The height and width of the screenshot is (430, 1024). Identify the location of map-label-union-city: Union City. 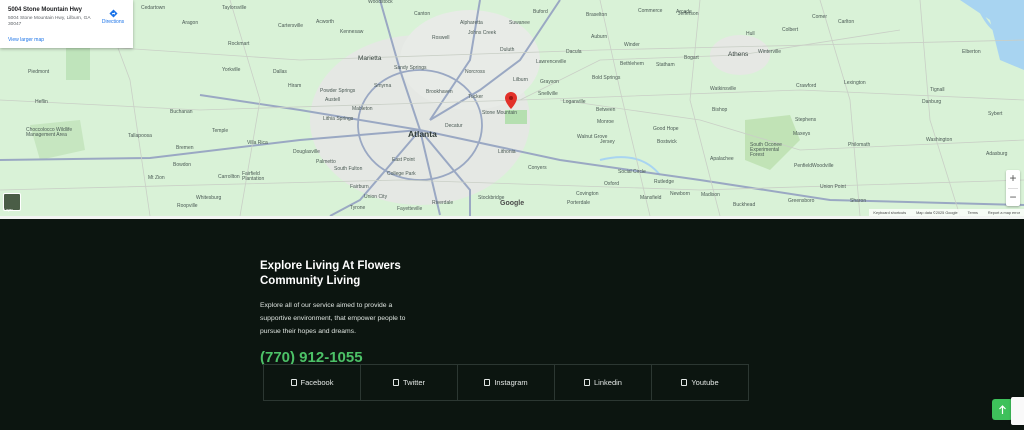
(376, 197).